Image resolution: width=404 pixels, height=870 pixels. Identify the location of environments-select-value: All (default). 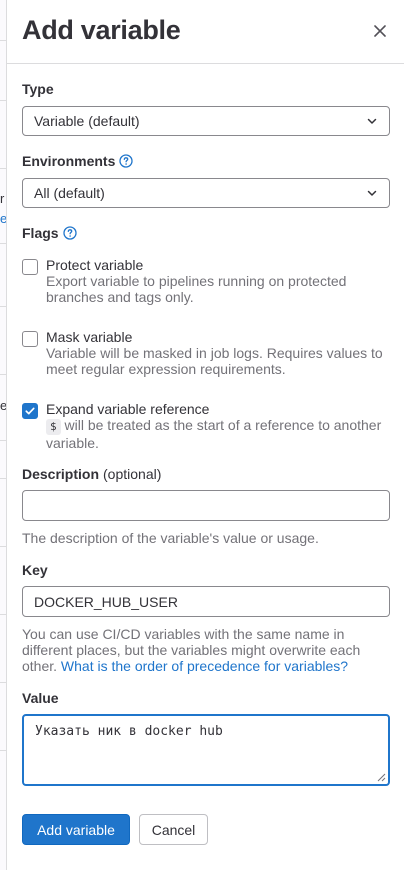
(69, 193).